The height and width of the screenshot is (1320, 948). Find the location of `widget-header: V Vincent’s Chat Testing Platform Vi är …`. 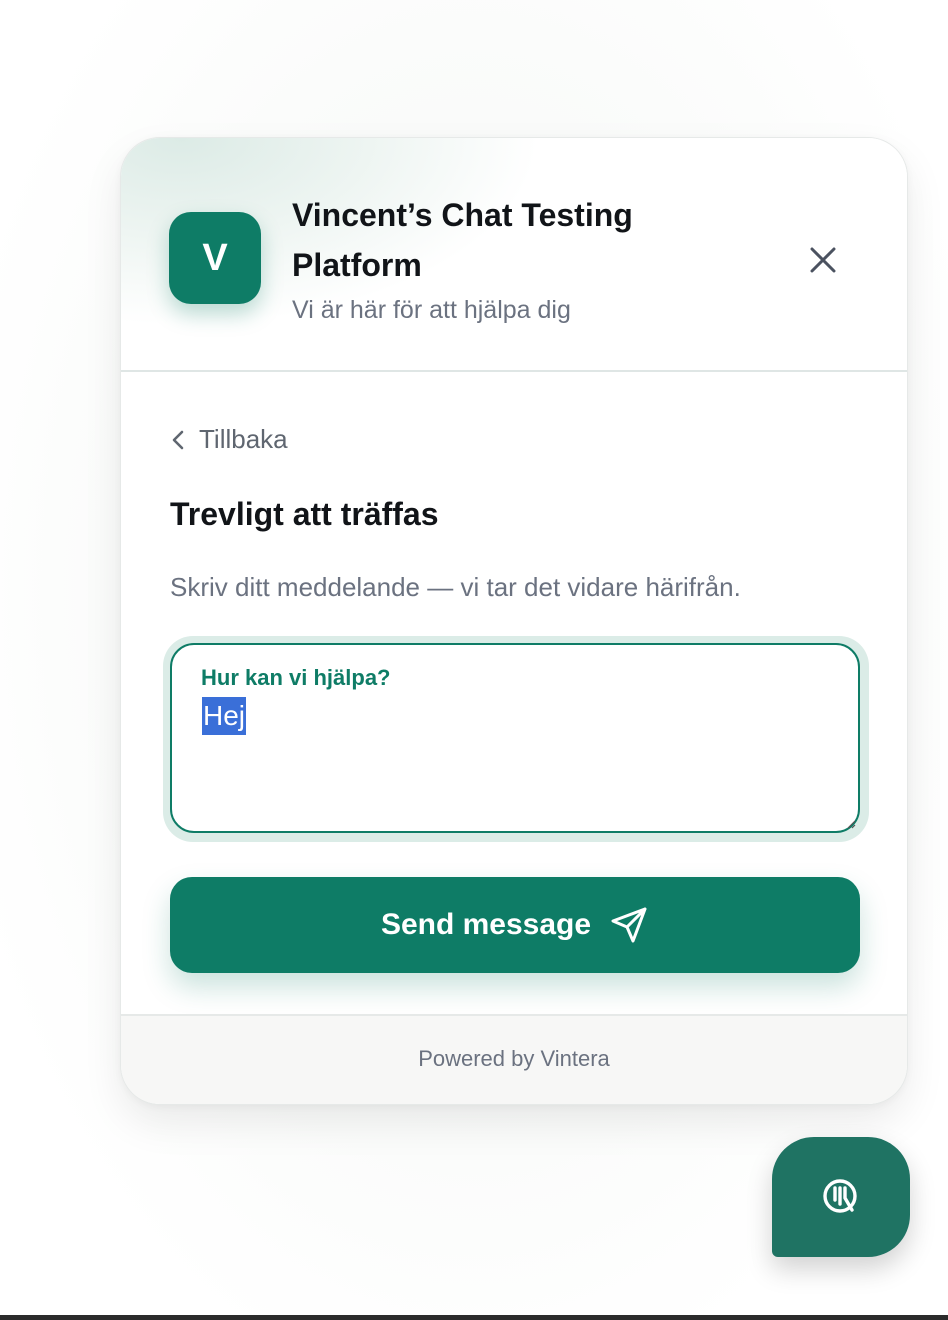

widget-header: V Vincent’s Chat Testing Platform Vi är … is located at coordinates (514, 255).